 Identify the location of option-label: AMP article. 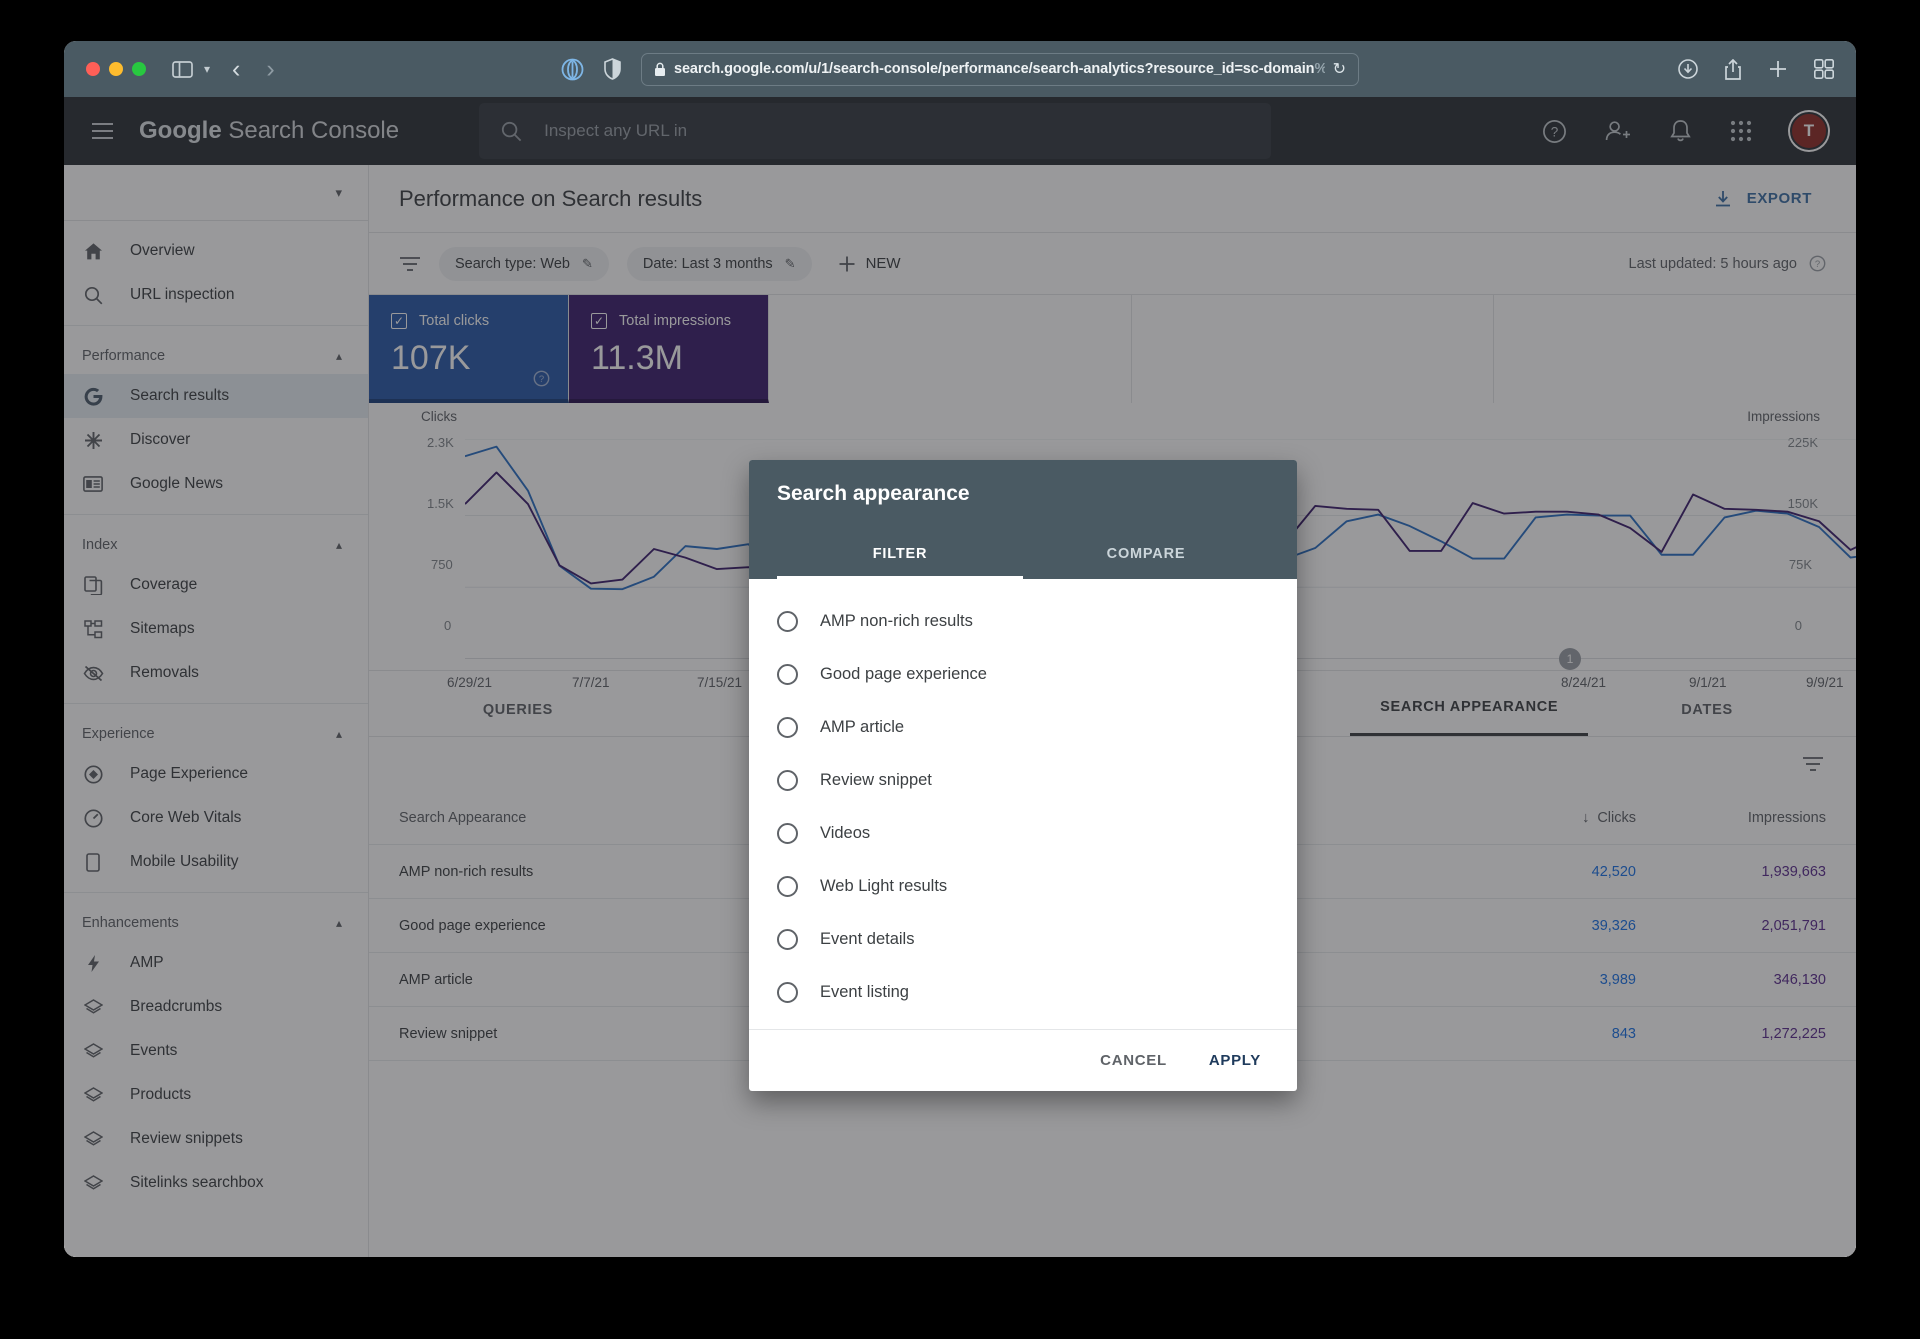
(862, 727).